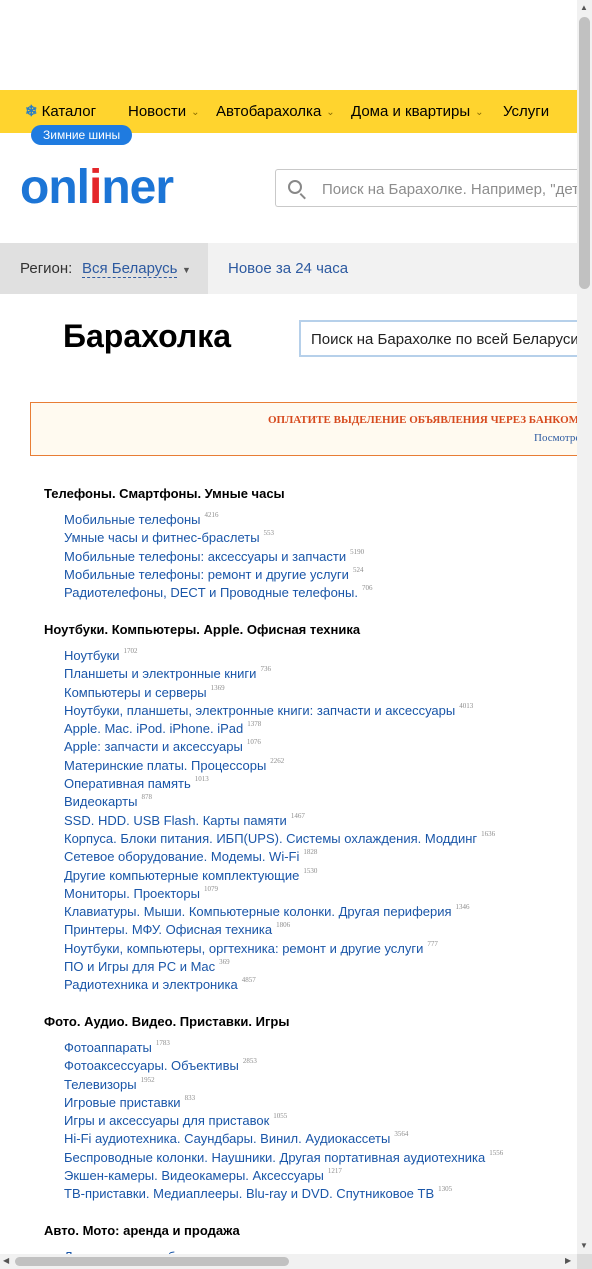 Image resolution: width=592 pixels, height=1269 pixels. What do you see at coordinates (151, 984) in the screenshot?
I see `subcategory-link: Радиотехника и электроника` at bounding box center [151, 984].